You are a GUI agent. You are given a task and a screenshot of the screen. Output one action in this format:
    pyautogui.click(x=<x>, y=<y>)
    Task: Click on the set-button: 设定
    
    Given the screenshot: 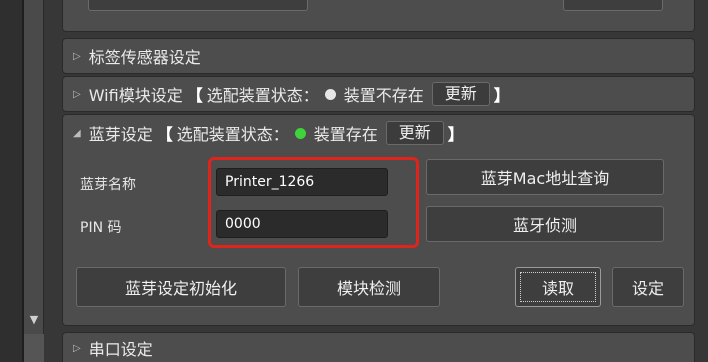 What is the action you would take?
    pyautogui.click(x=648, y=287)
    